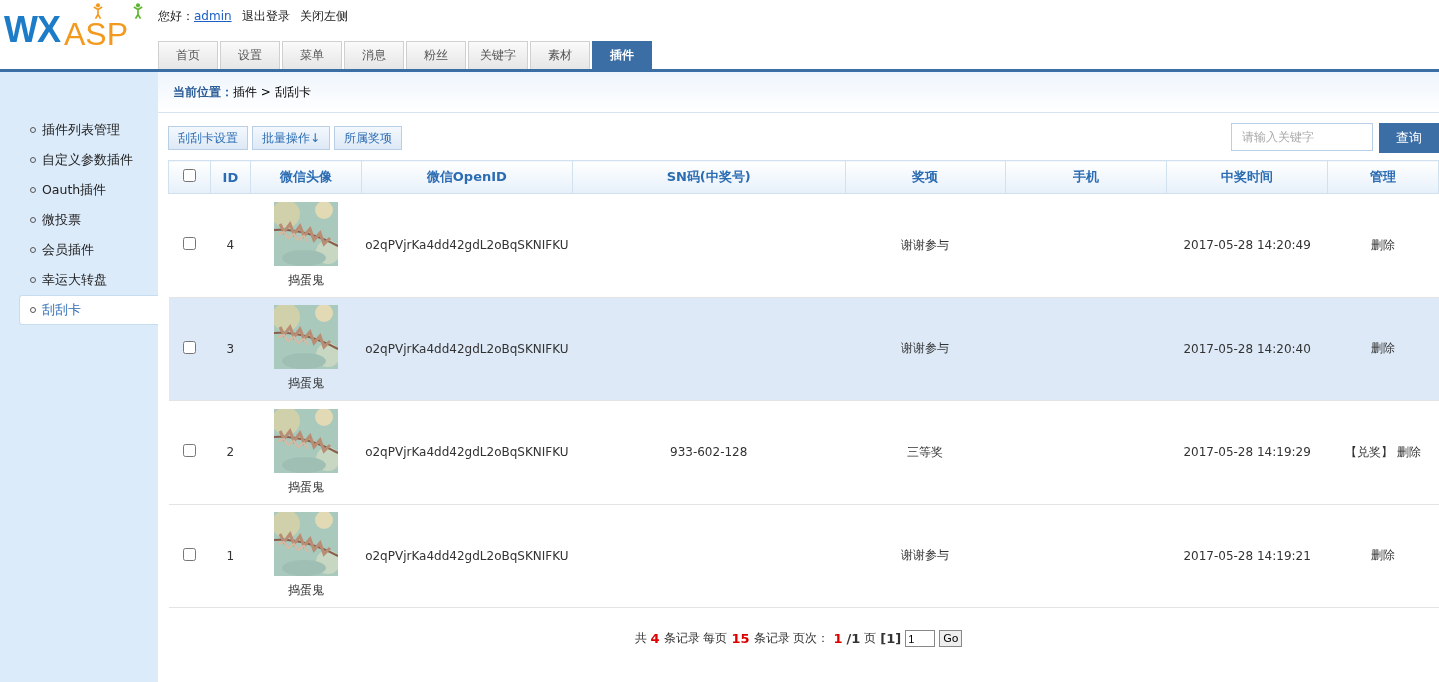  Describe the element at coordinates (436, 55) in the screenshot. I see `nav-tab: 粉丝` at that location.